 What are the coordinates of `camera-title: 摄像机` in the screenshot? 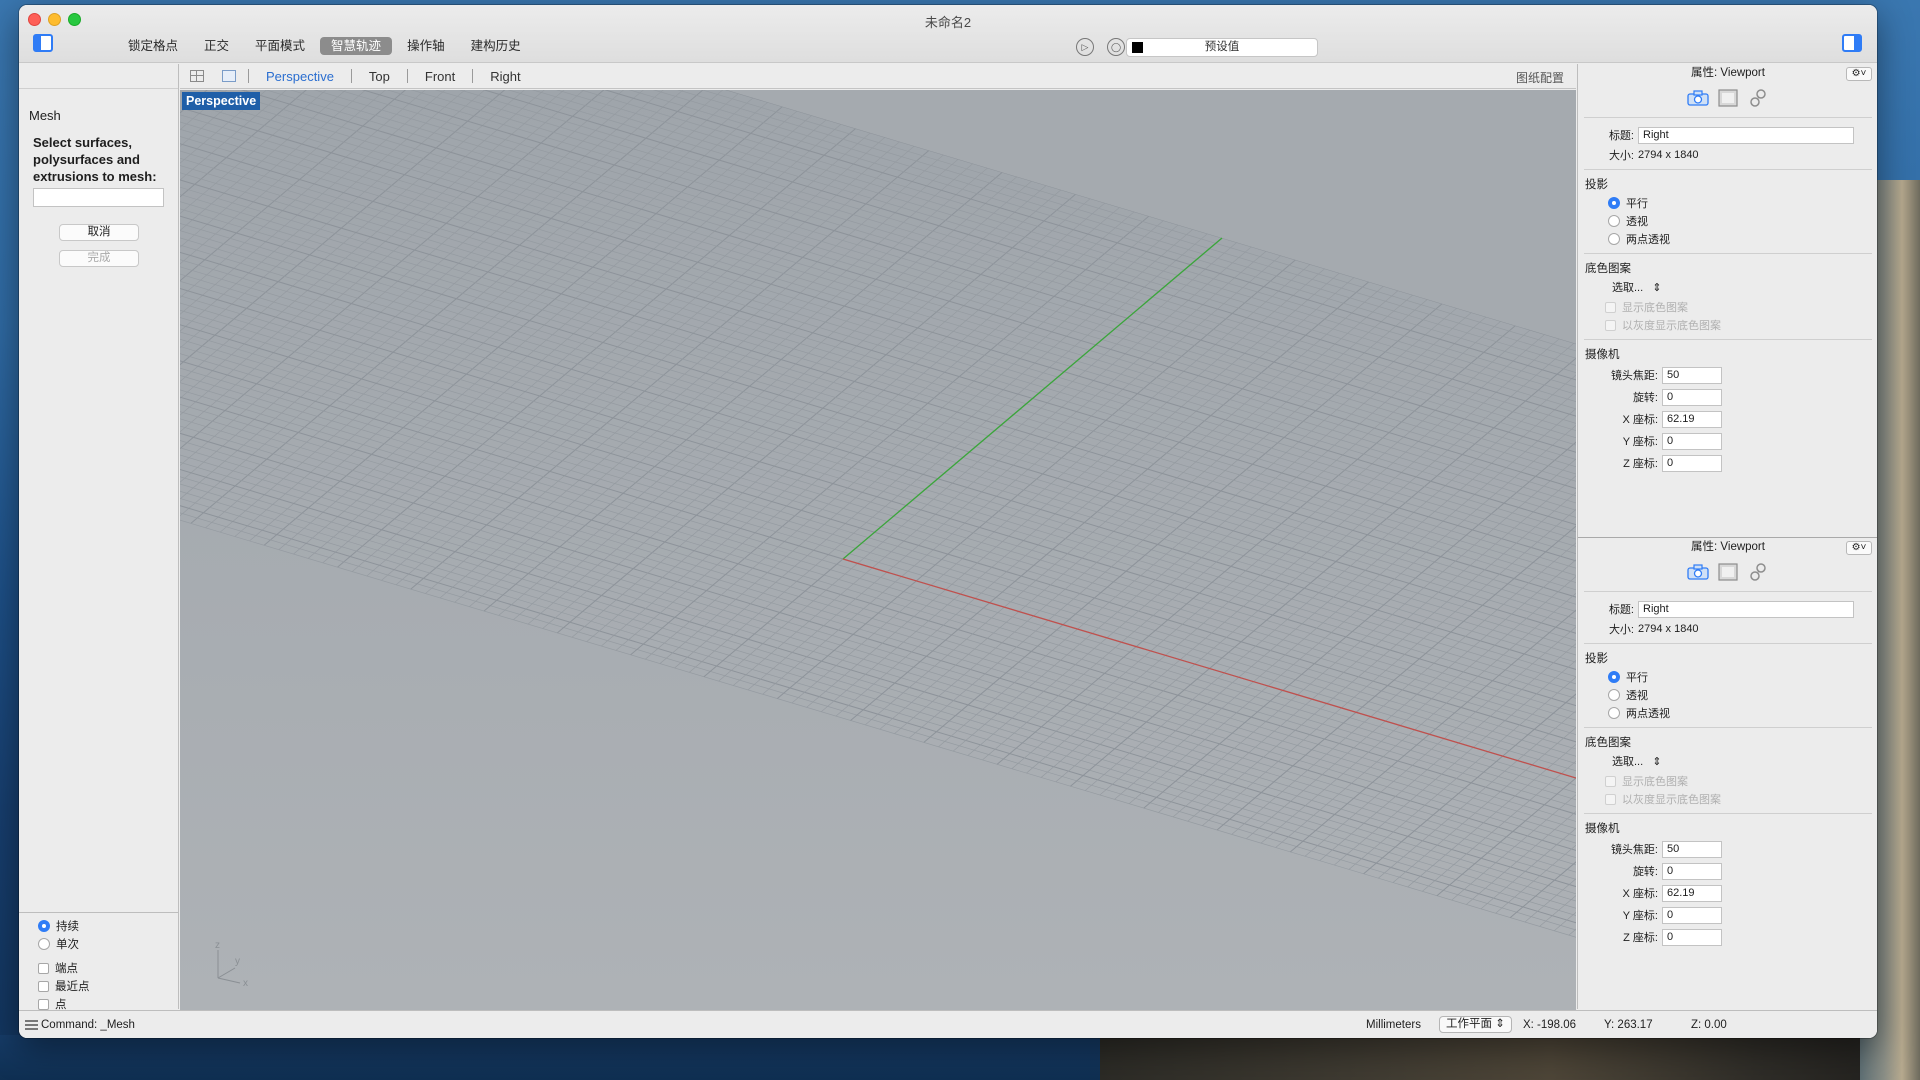 It's located at (1602, 829).